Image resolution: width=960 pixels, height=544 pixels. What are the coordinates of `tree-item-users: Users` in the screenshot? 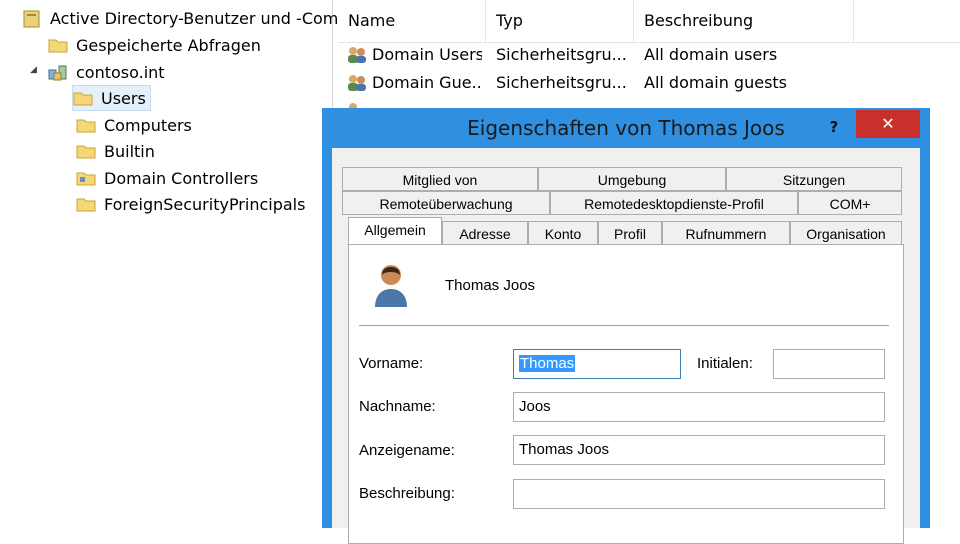 It's located at (111, 98).